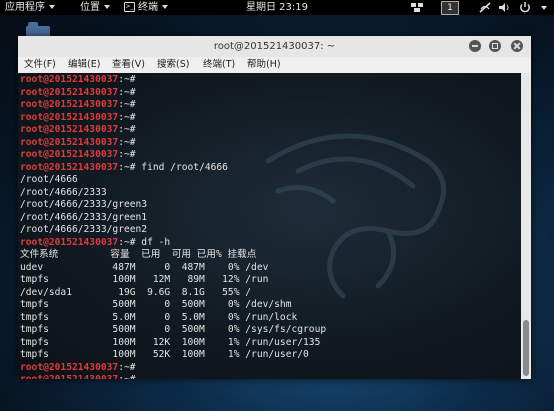 The image size is (554, 411). Describe the element at coordinates (417, 7) in the screenshot. I see `network-icon` at that location.